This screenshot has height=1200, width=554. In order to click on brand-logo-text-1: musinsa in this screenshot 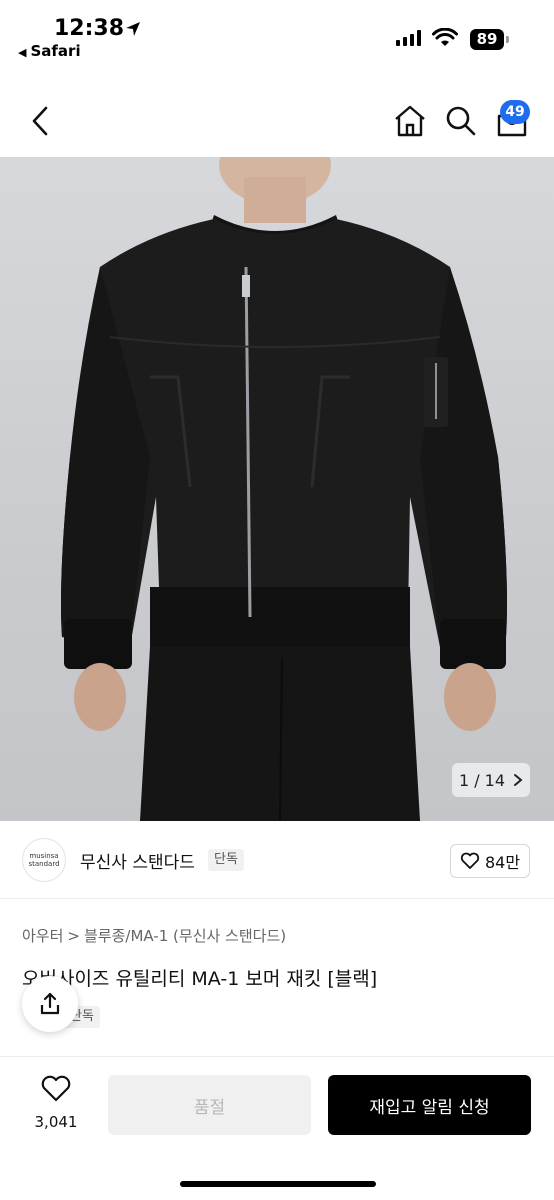, I will do `click(44, 856)`.